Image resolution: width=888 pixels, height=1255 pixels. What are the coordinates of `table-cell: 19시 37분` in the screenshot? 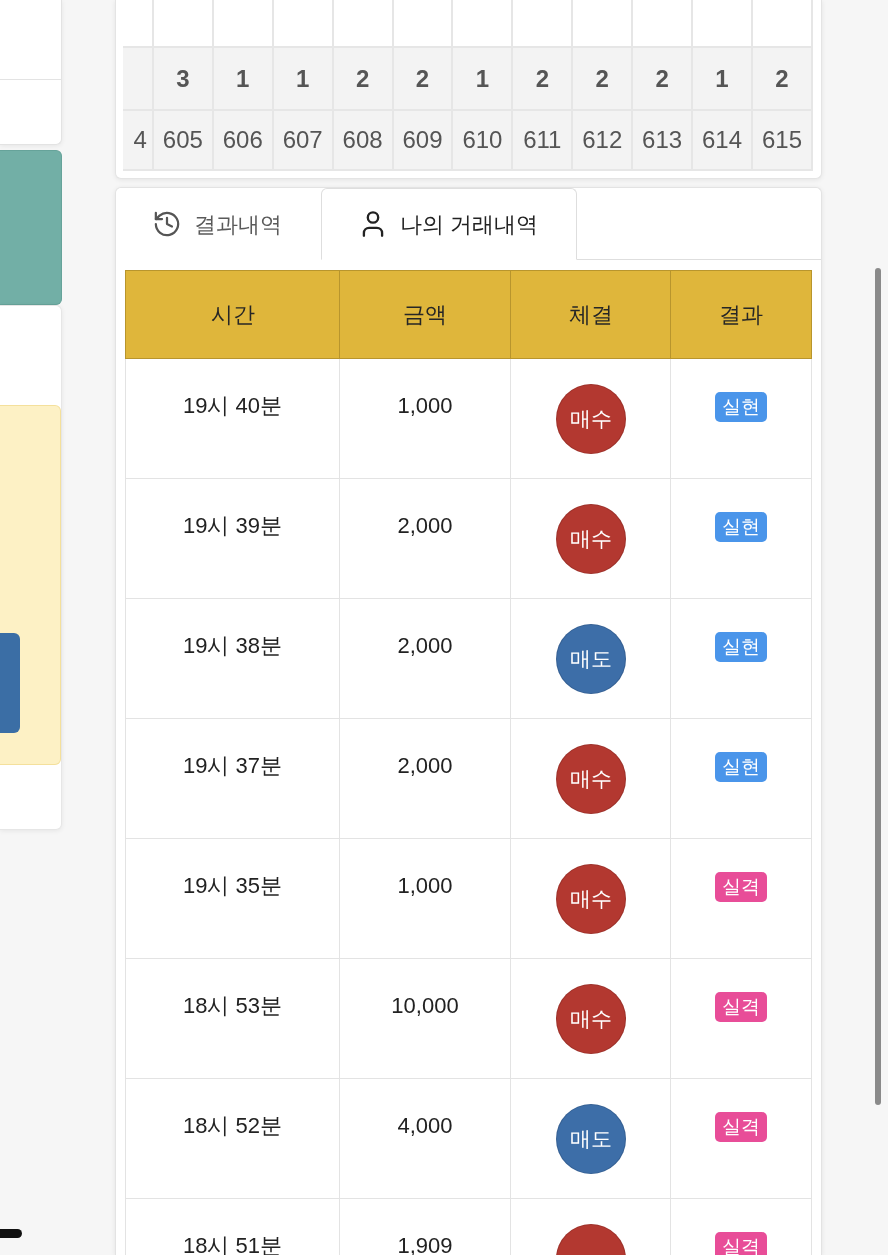 It's located at (232, 778).